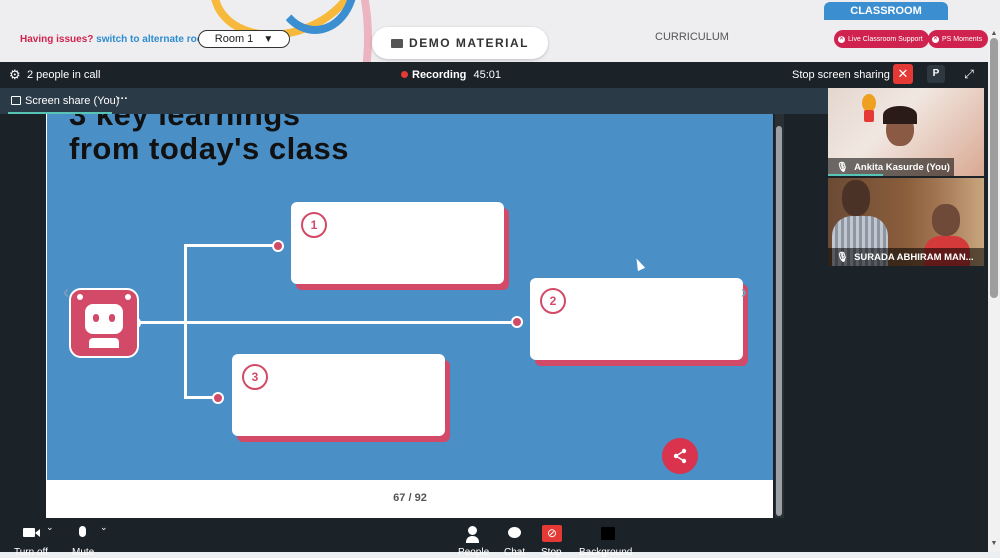 The image size is (1000, 558). I want to click on stop-share-icon: ⊘, so click(552, 533).